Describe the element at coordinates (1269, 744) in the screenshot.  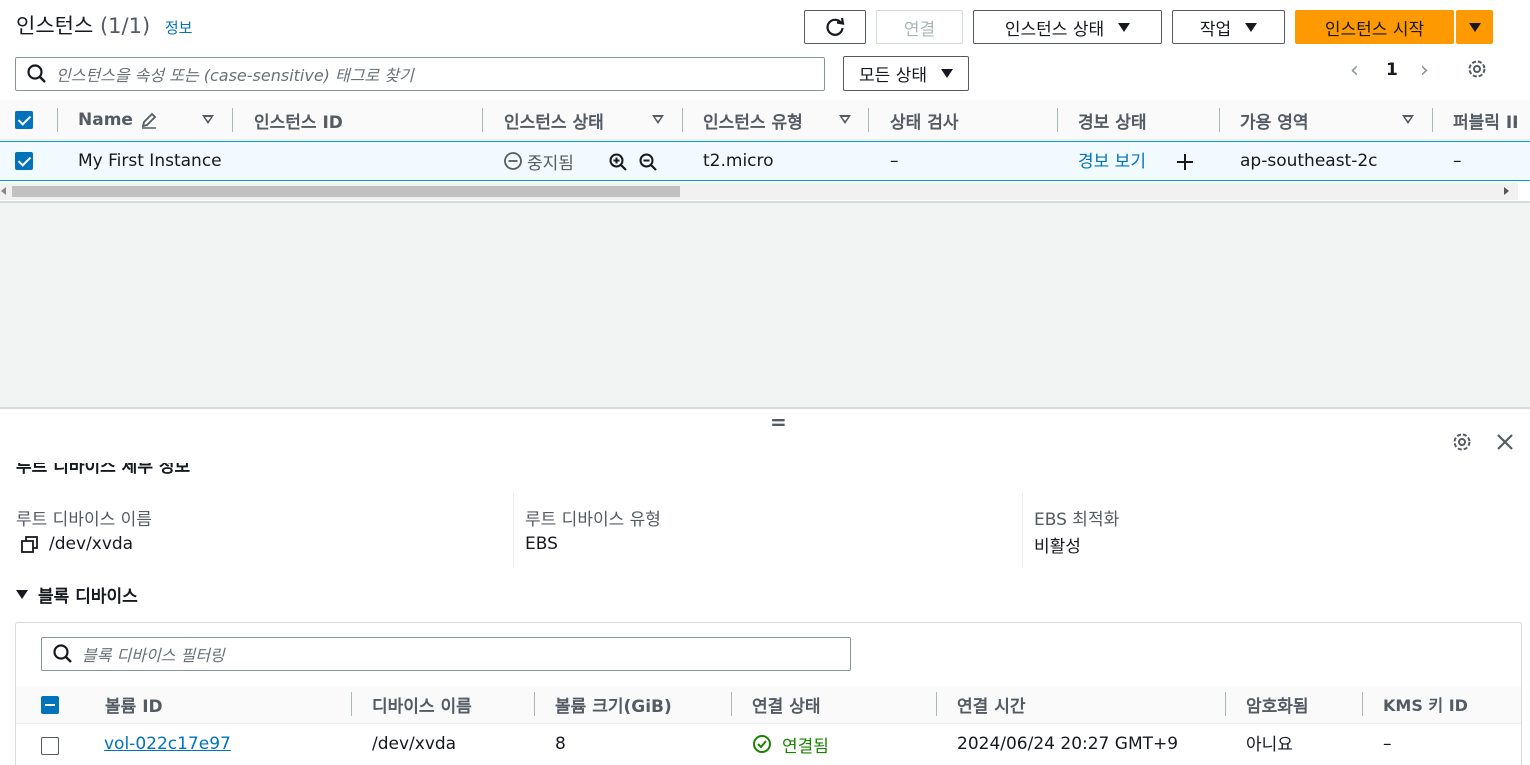
I see `encrypted: 아니요` at that location.